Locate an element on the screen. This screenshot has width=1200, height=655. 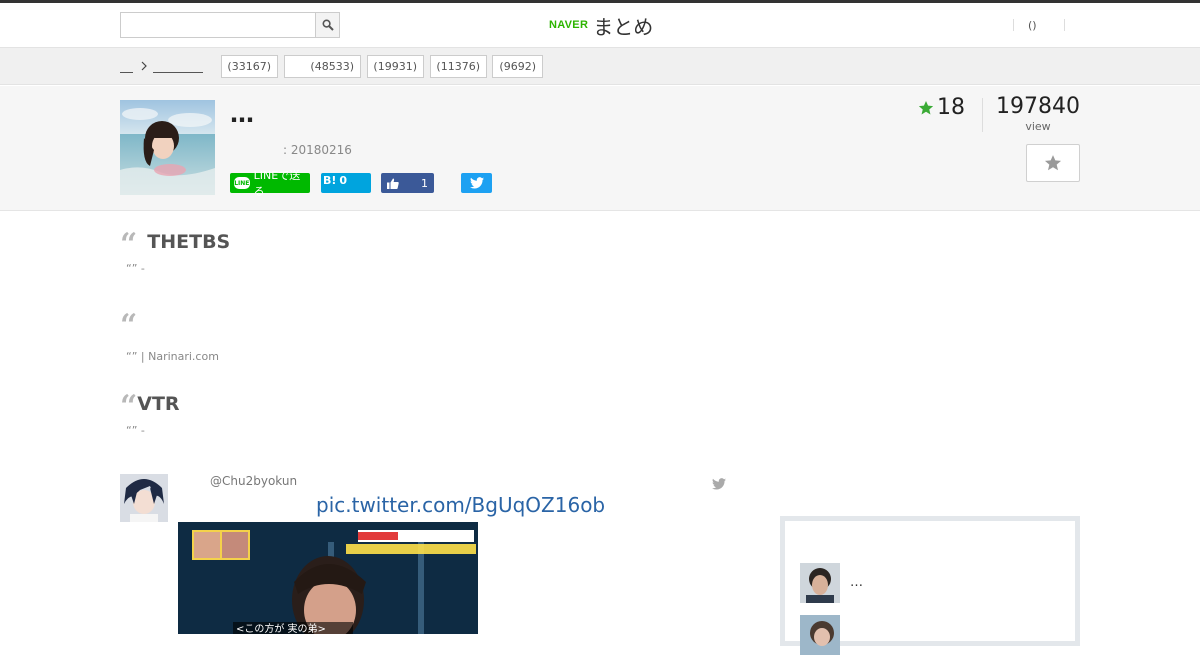
category-chip: (48533) is located at coordinates (322, 66).